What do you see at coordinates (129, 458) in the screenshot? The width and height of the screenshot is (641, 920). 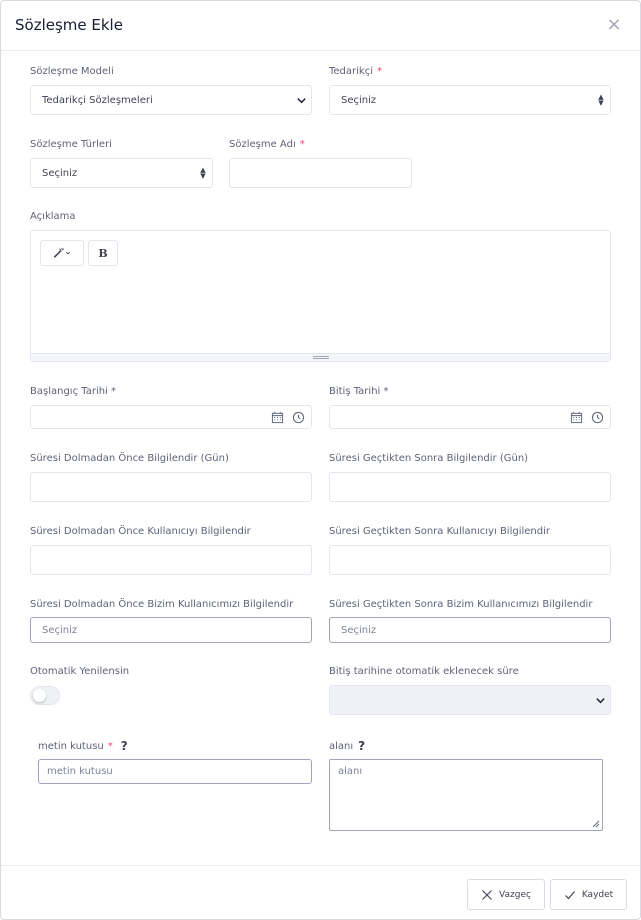 I see `notify-before-days-label: Süresi Dolmadan Önce Bilgilendir (Gün)` at bounding box center [129, 458].